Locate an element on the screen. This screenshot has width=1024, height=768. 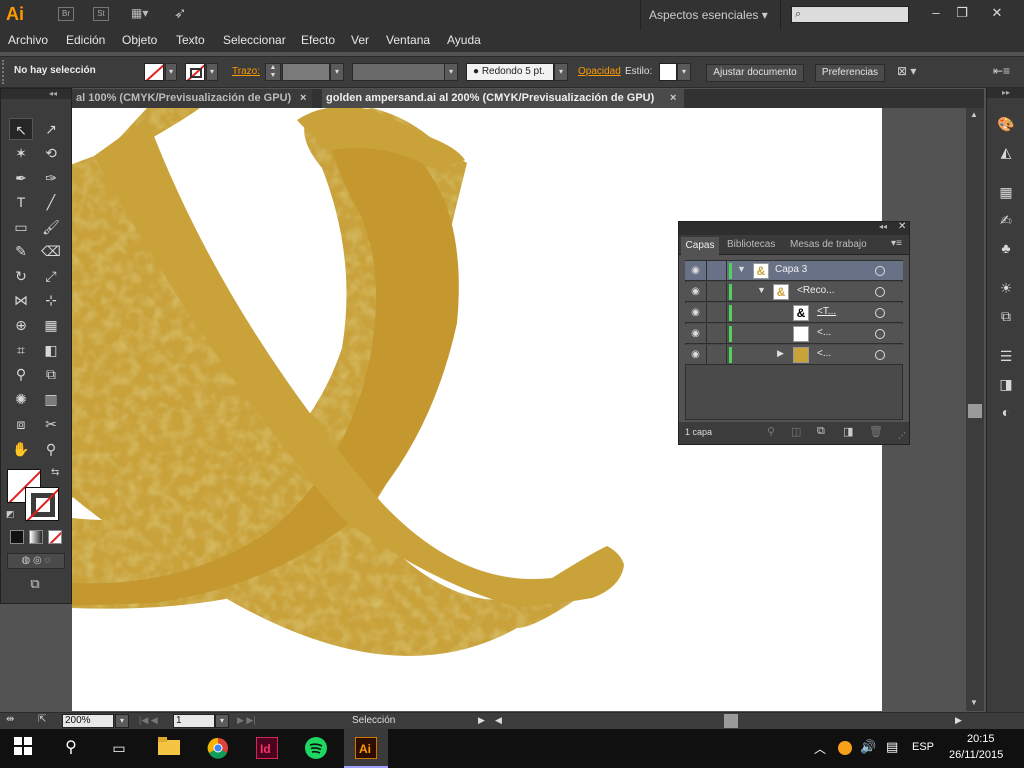
stroke-weight-dropdown: ▾ is located at coordinates (337, 72).